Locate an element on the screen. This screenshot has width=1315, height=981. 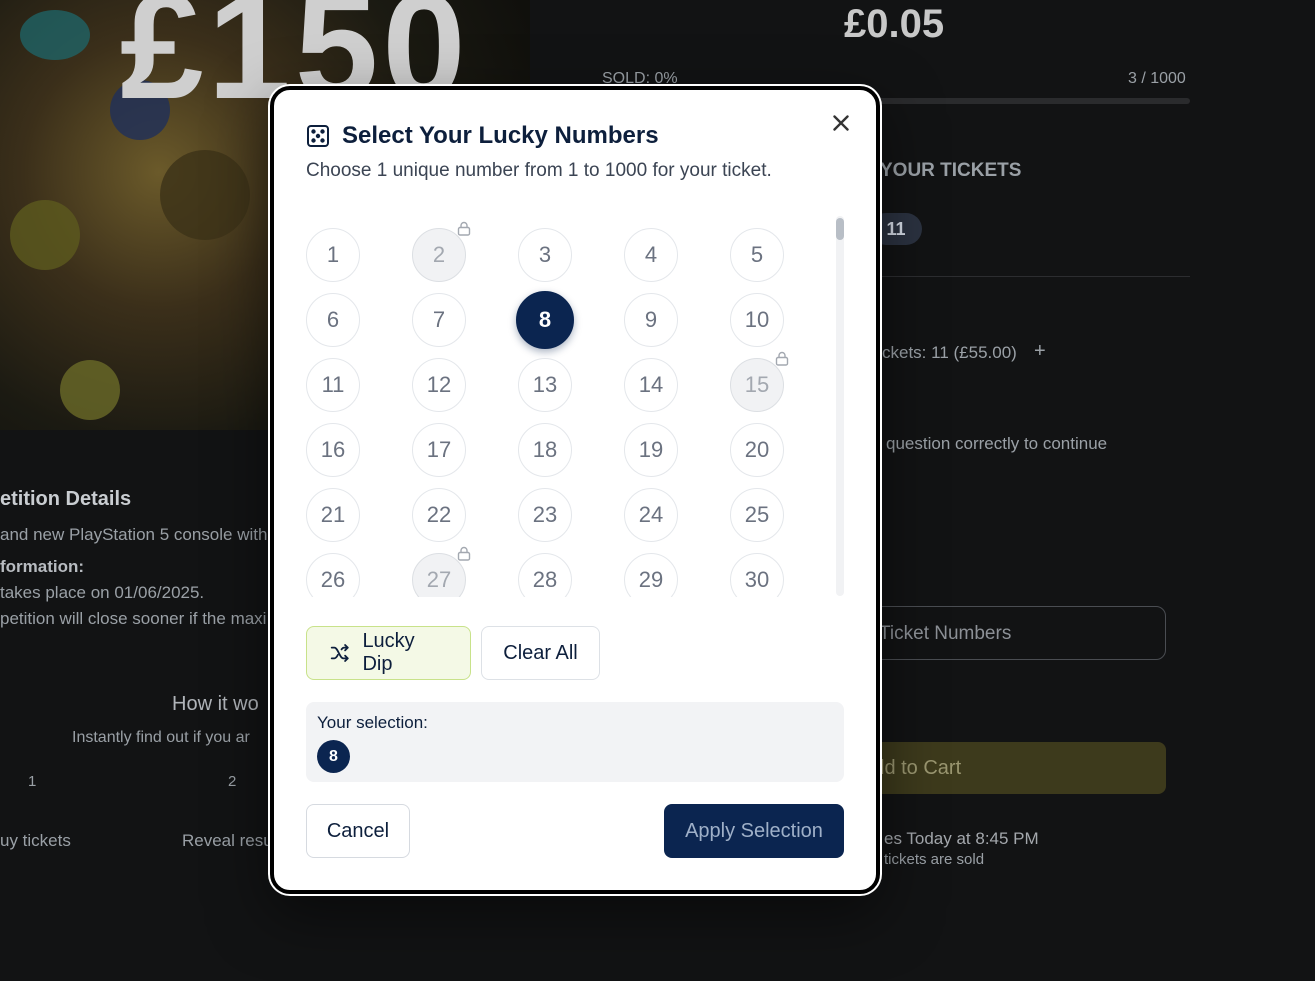
number-label: 28 is located at coordinates (545, 579).